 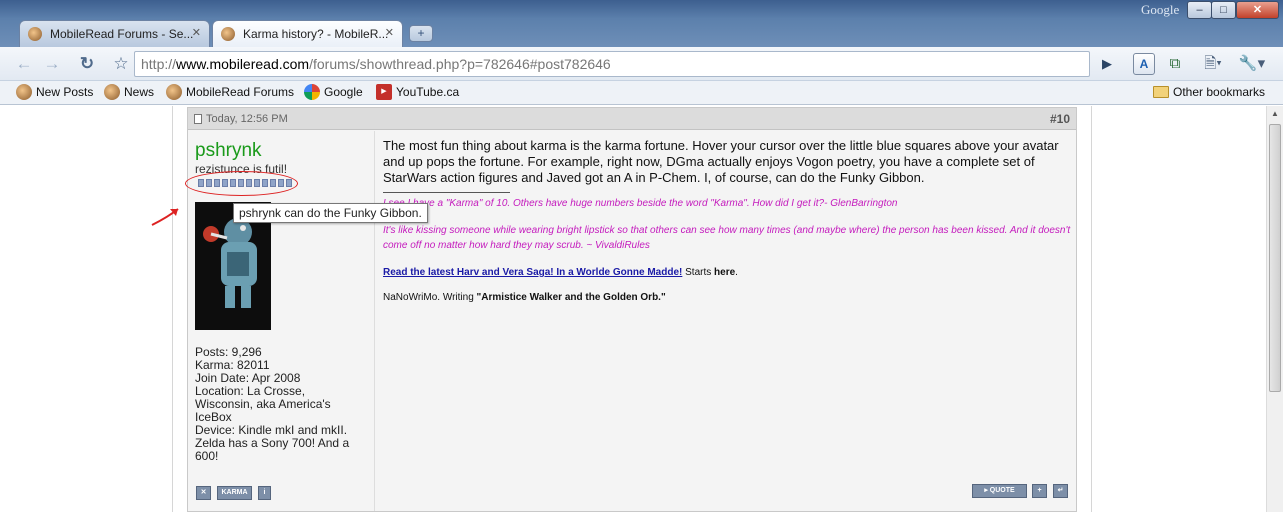 What do you see at coordinates (571, 297) in the screenshot?
I see `nanowrimo-title: "Armistice Walker and the Golden Orb."` at bounding box center [571, 297].